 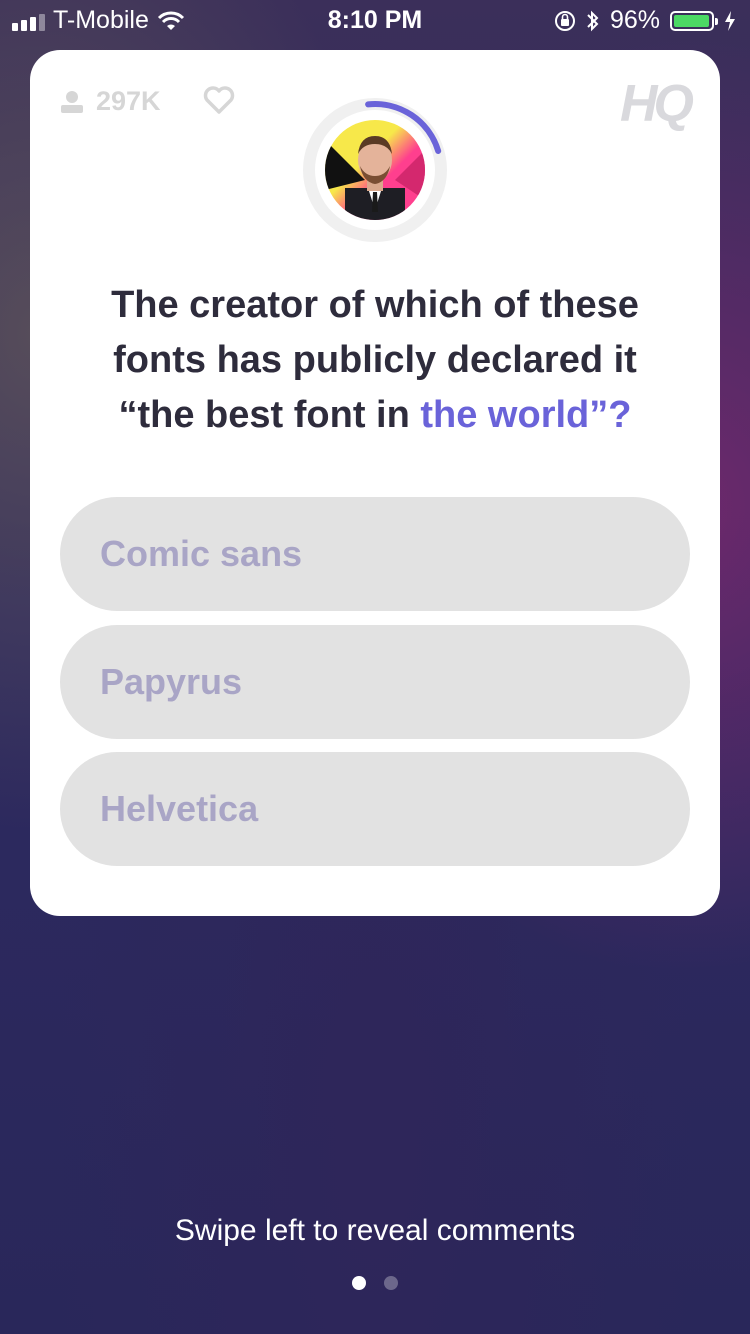 I want to click on host-avatar, so click(x=375, y=170).